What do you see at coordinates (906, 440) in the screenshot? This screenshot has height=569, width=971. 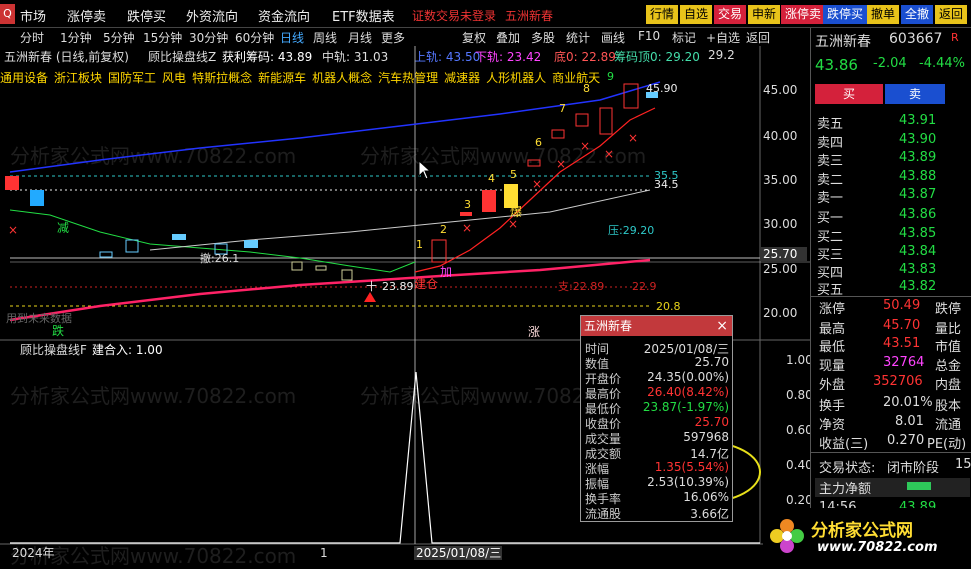 I see `stat-value: 0.270` at bounding box center [906, 440].